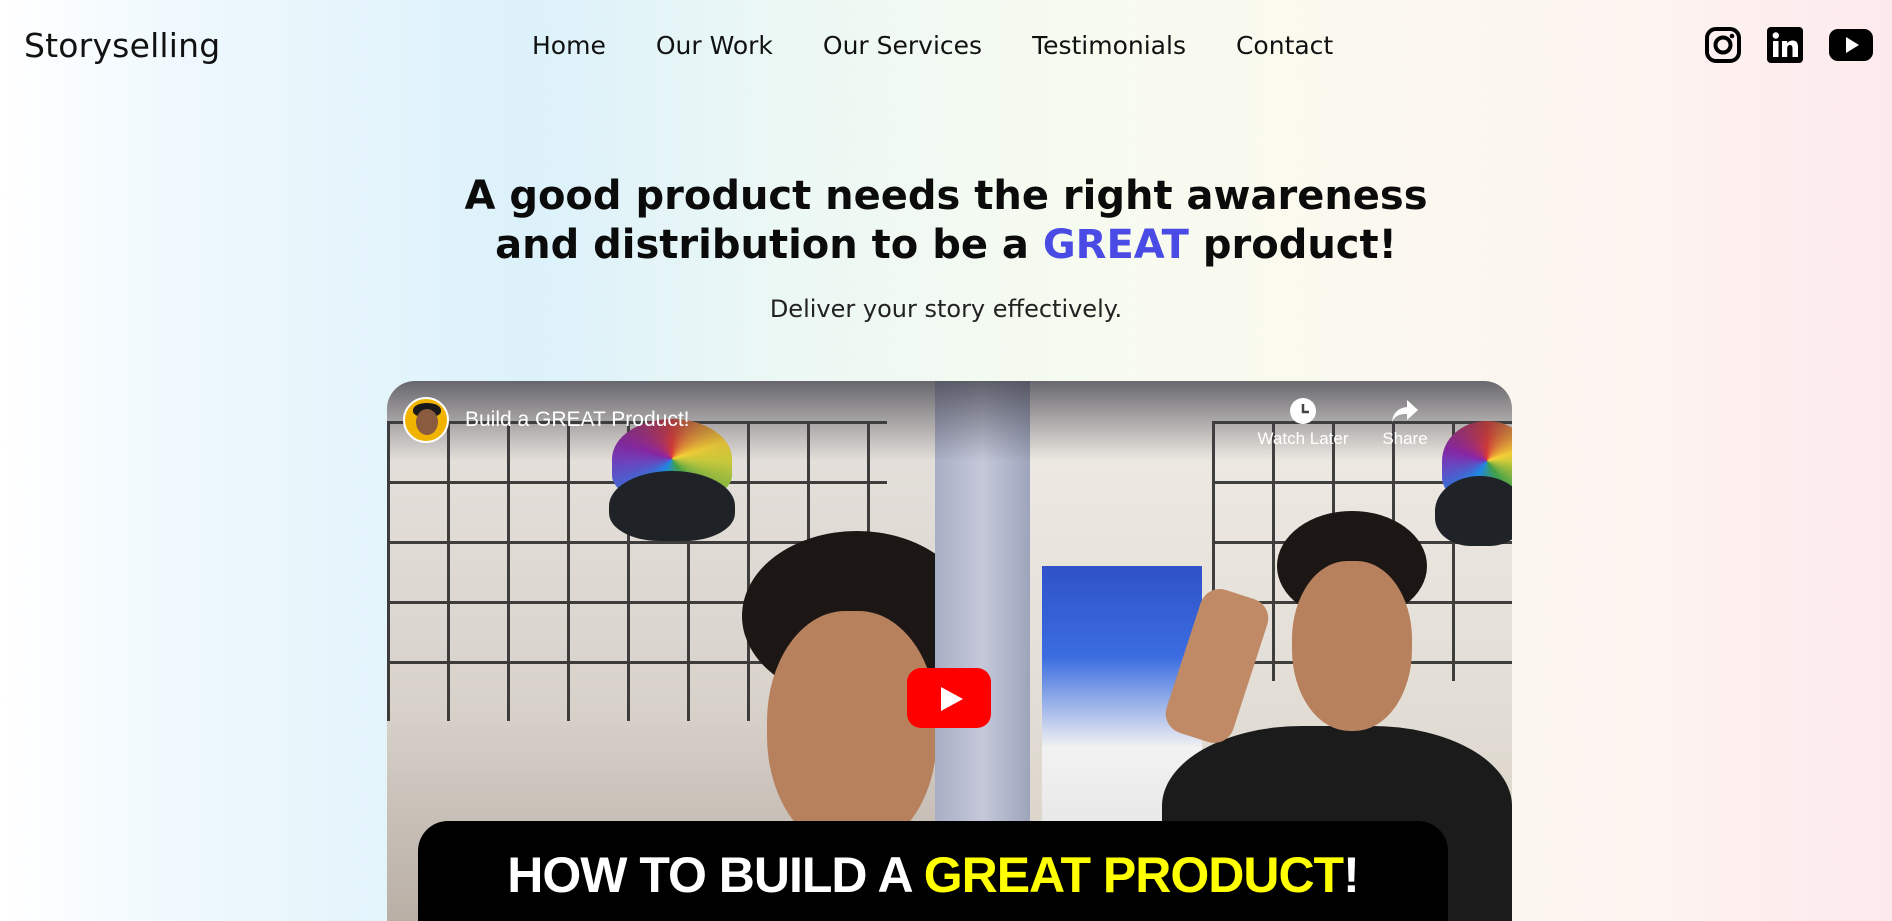 The image size is (1892, 921). Describe the element at coordinates (762, 245) in the screenshot. I see `headline-line-2-start: and distribution to be a` at that location.